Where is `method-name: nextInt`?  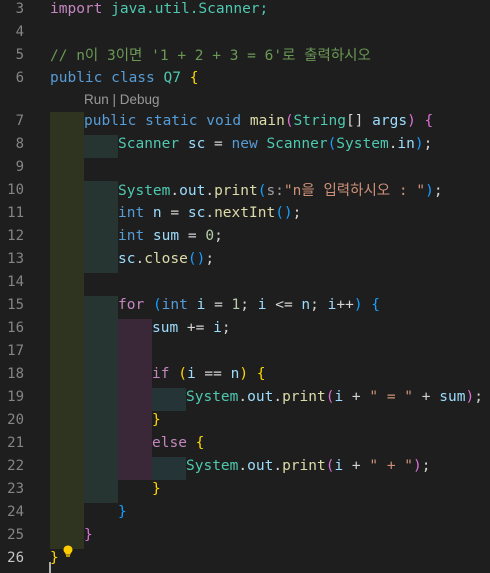 method-name: nextInt is located at coordinates (245, 212).